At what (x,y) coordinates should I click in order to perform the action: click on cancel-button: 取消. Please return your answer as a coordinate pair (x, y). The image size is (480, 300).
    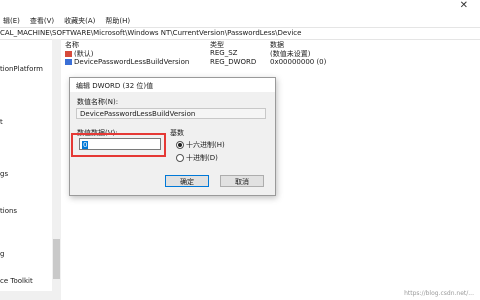
    Looking at the image, I should click on (242, 181).